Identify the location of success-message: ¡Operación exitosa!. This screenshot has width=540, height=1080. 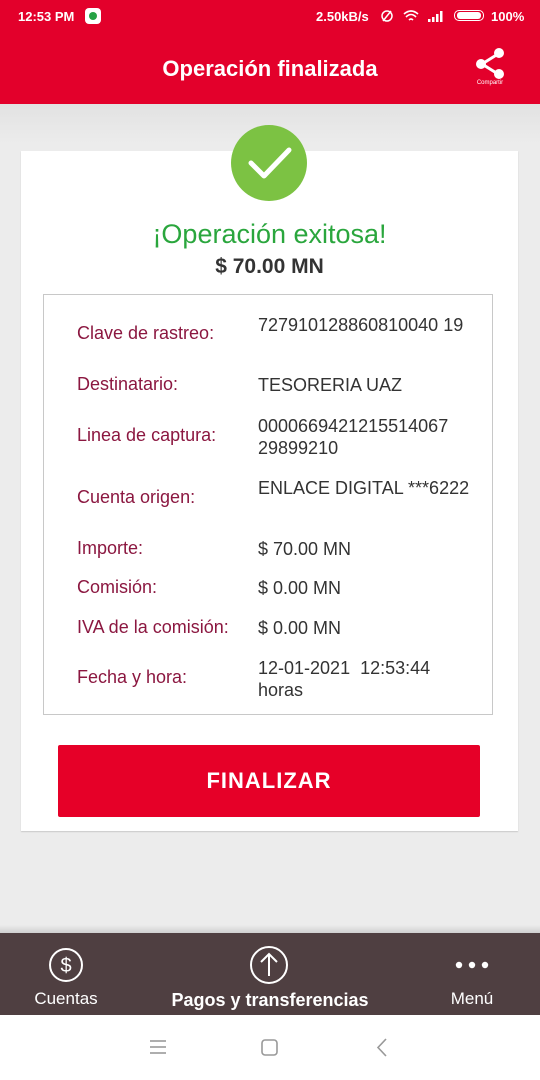
(269, 234).